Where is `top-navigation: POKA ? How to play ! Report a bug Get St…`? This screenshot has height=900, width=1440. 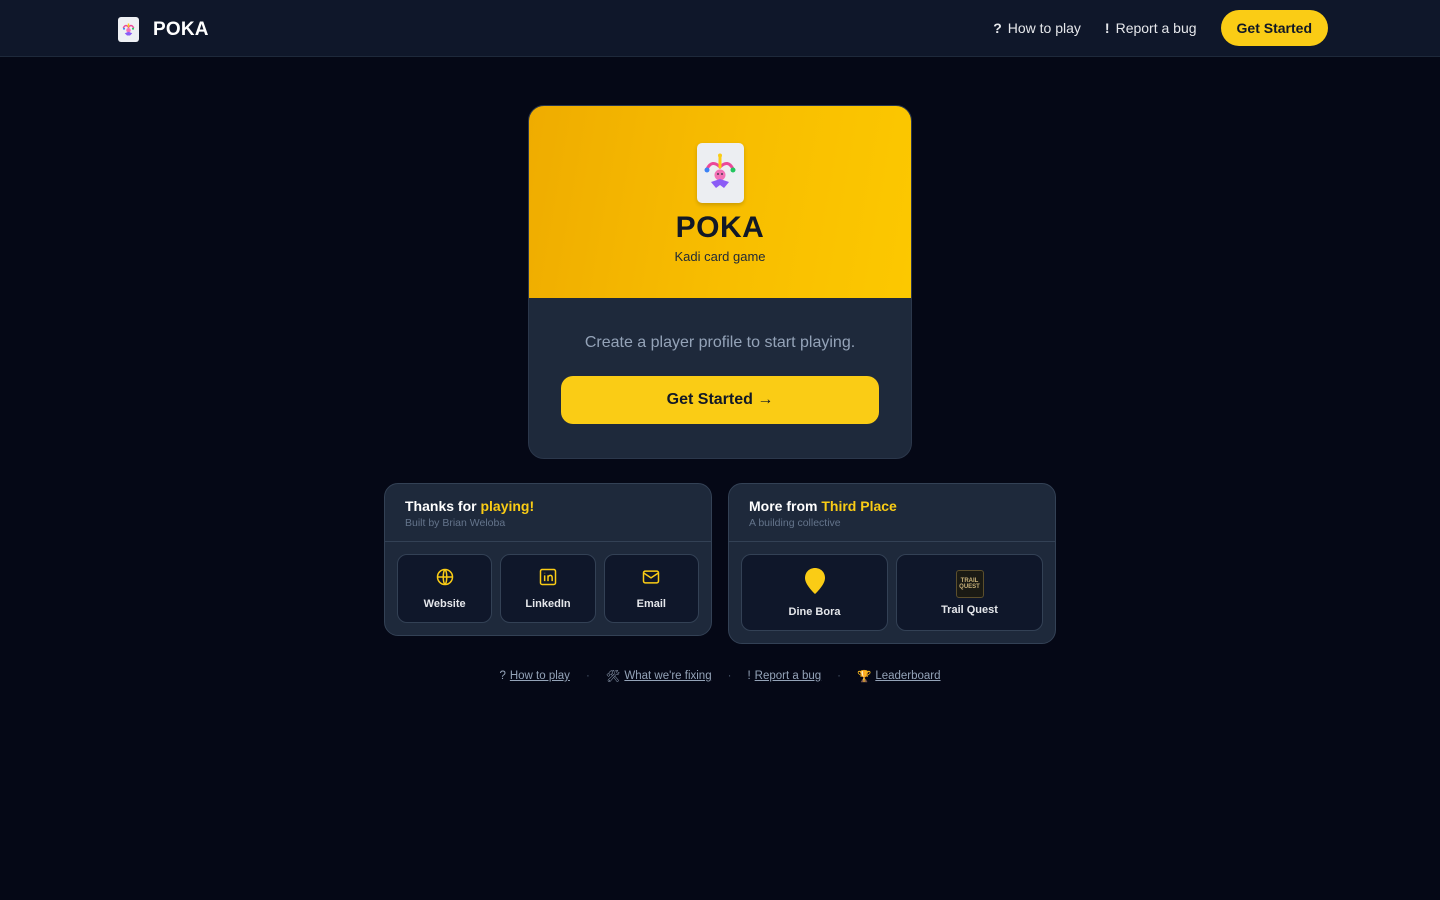
top-navigation: POKA ? How to play ! Report a bug Get St… is located at coordinates (720, 28).